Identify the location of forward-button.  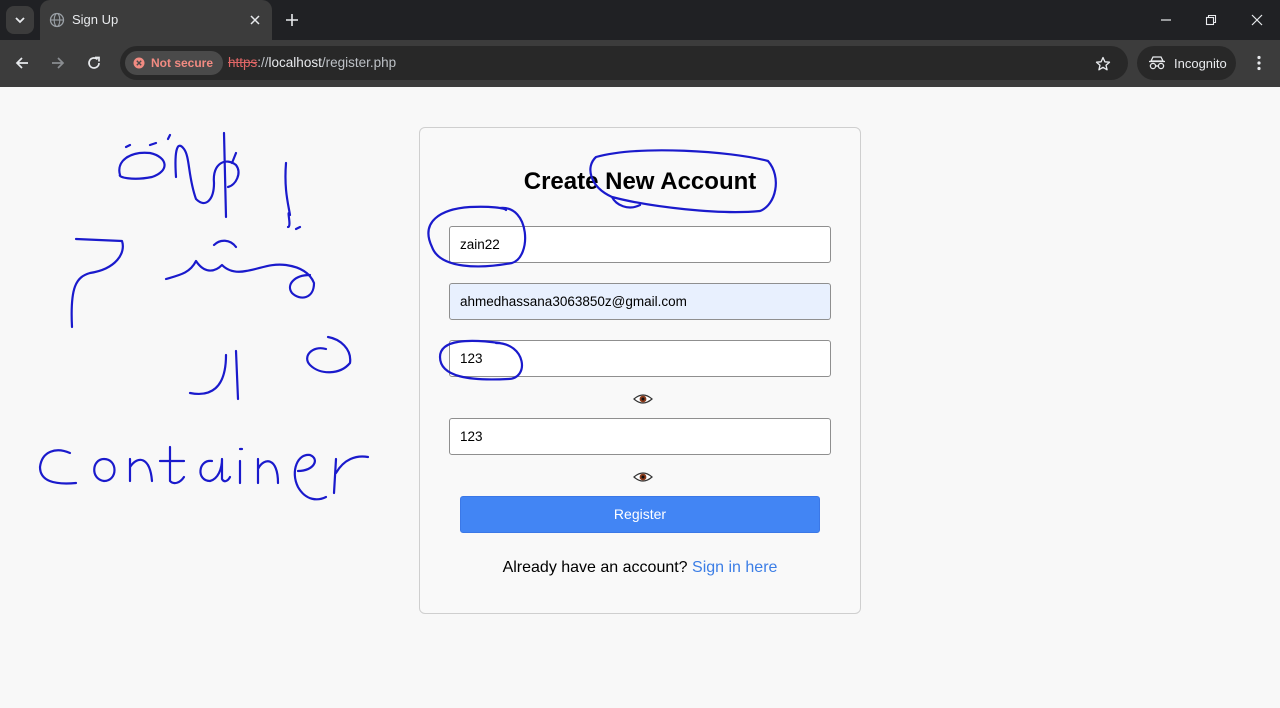
(58, 63).